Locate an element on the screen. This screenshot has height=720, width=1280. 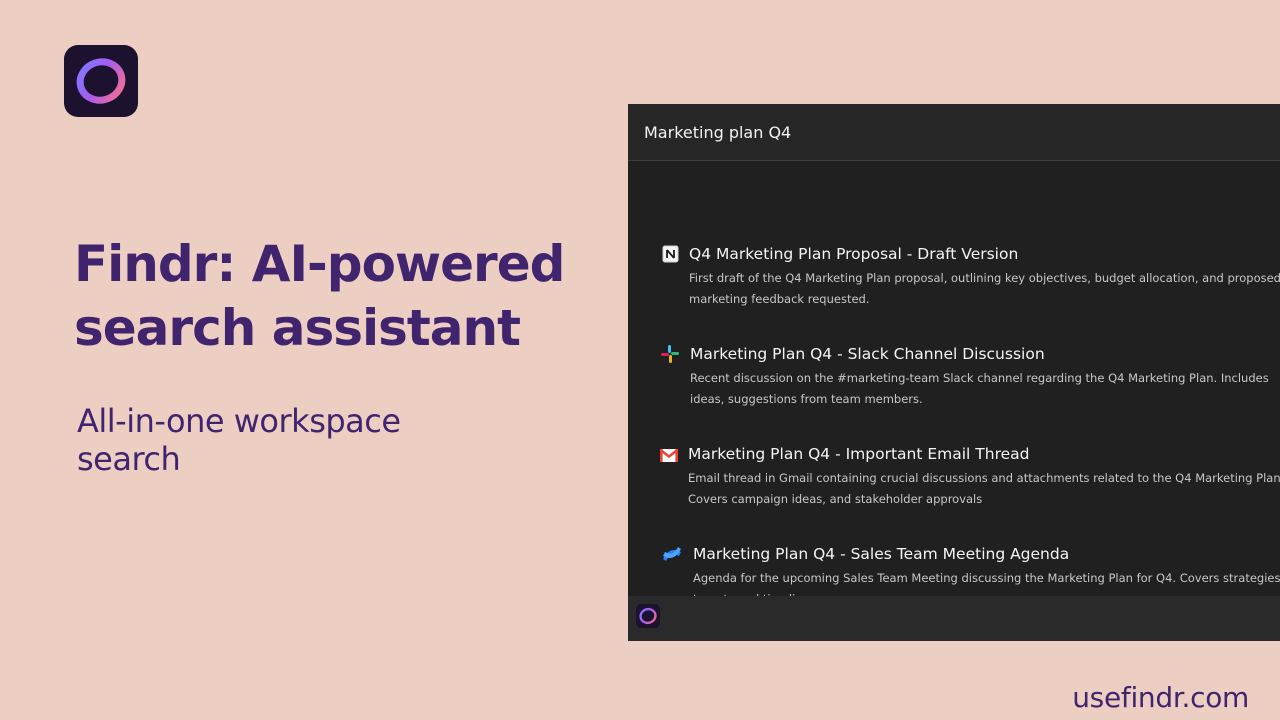
site-url: usefindr.com is located at coordinates (1160, 697).